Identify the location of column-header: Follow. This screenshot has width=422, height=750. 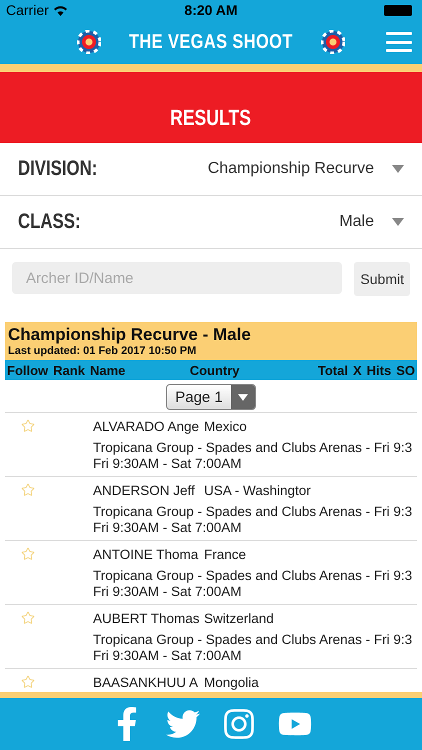
(27, 370).